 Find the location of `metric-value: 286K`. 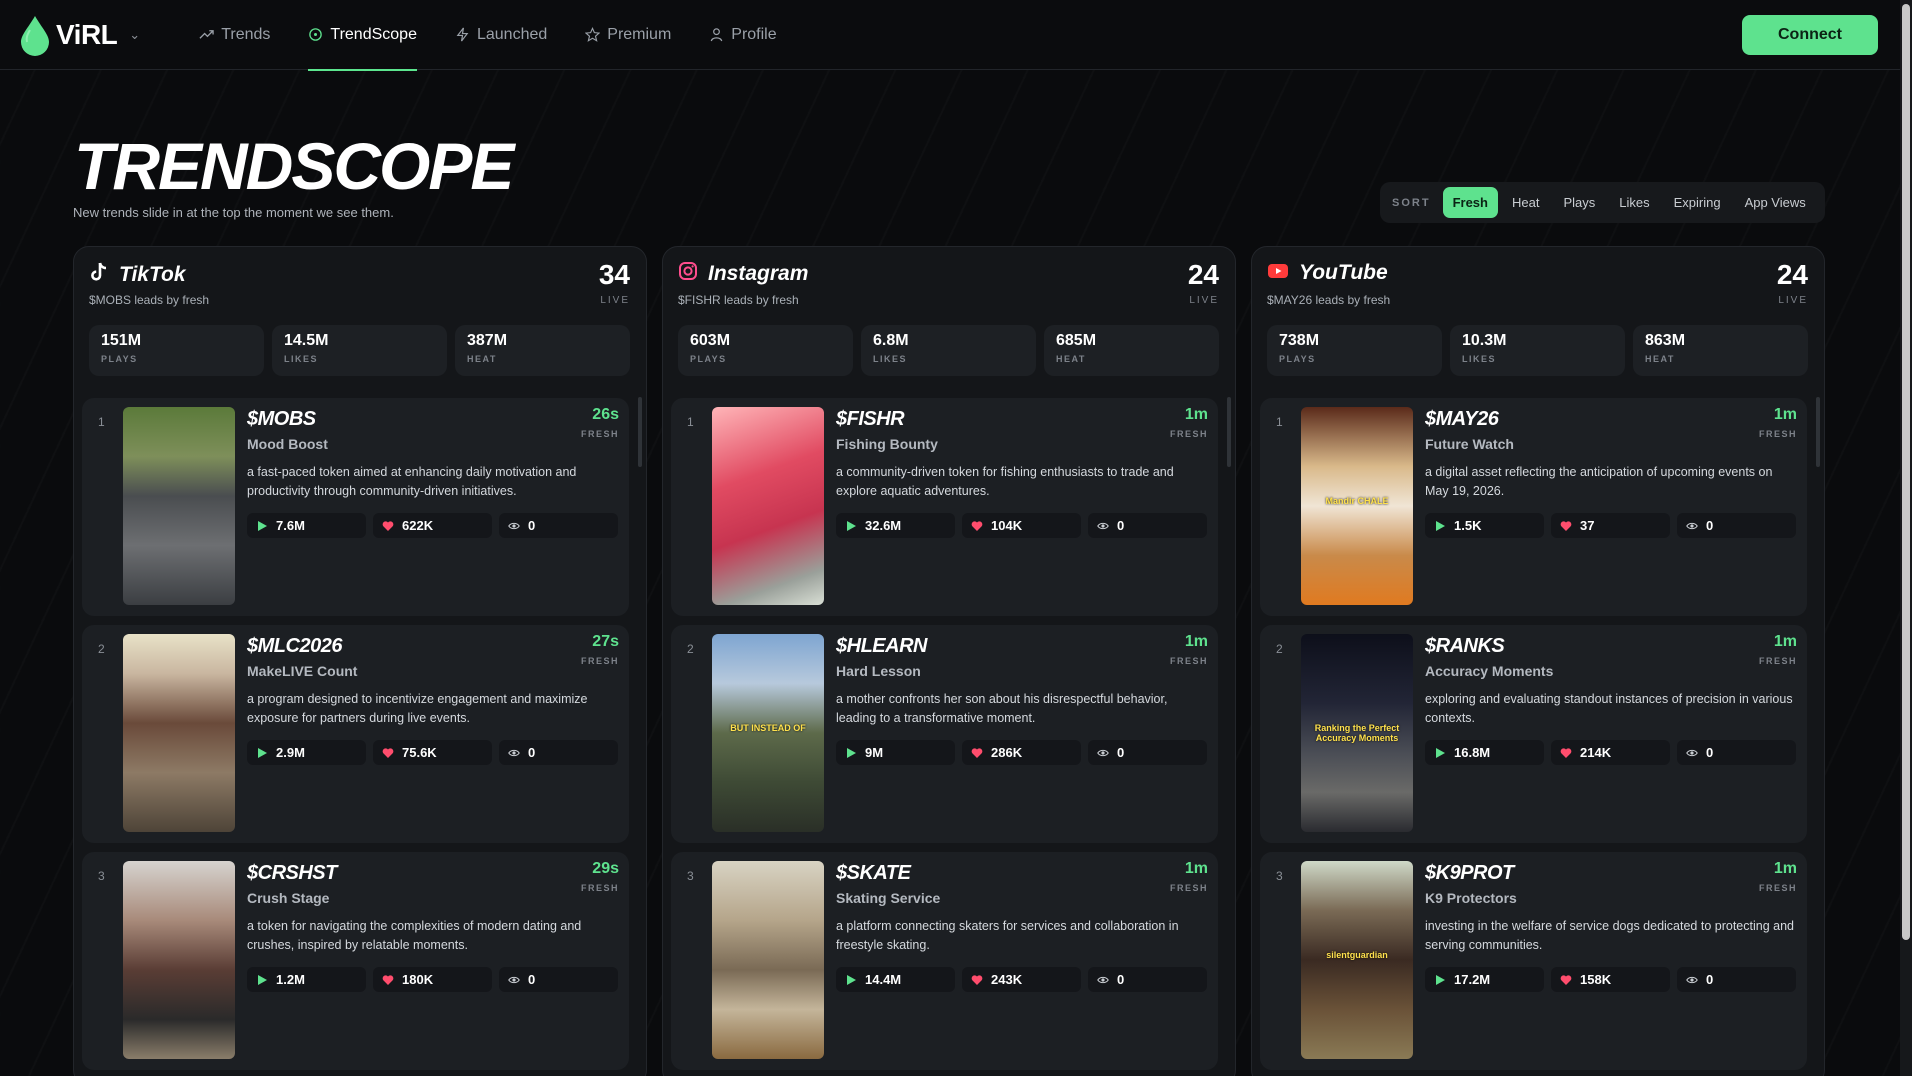

metric-value: 286K is located at coordinates (1007, 752).